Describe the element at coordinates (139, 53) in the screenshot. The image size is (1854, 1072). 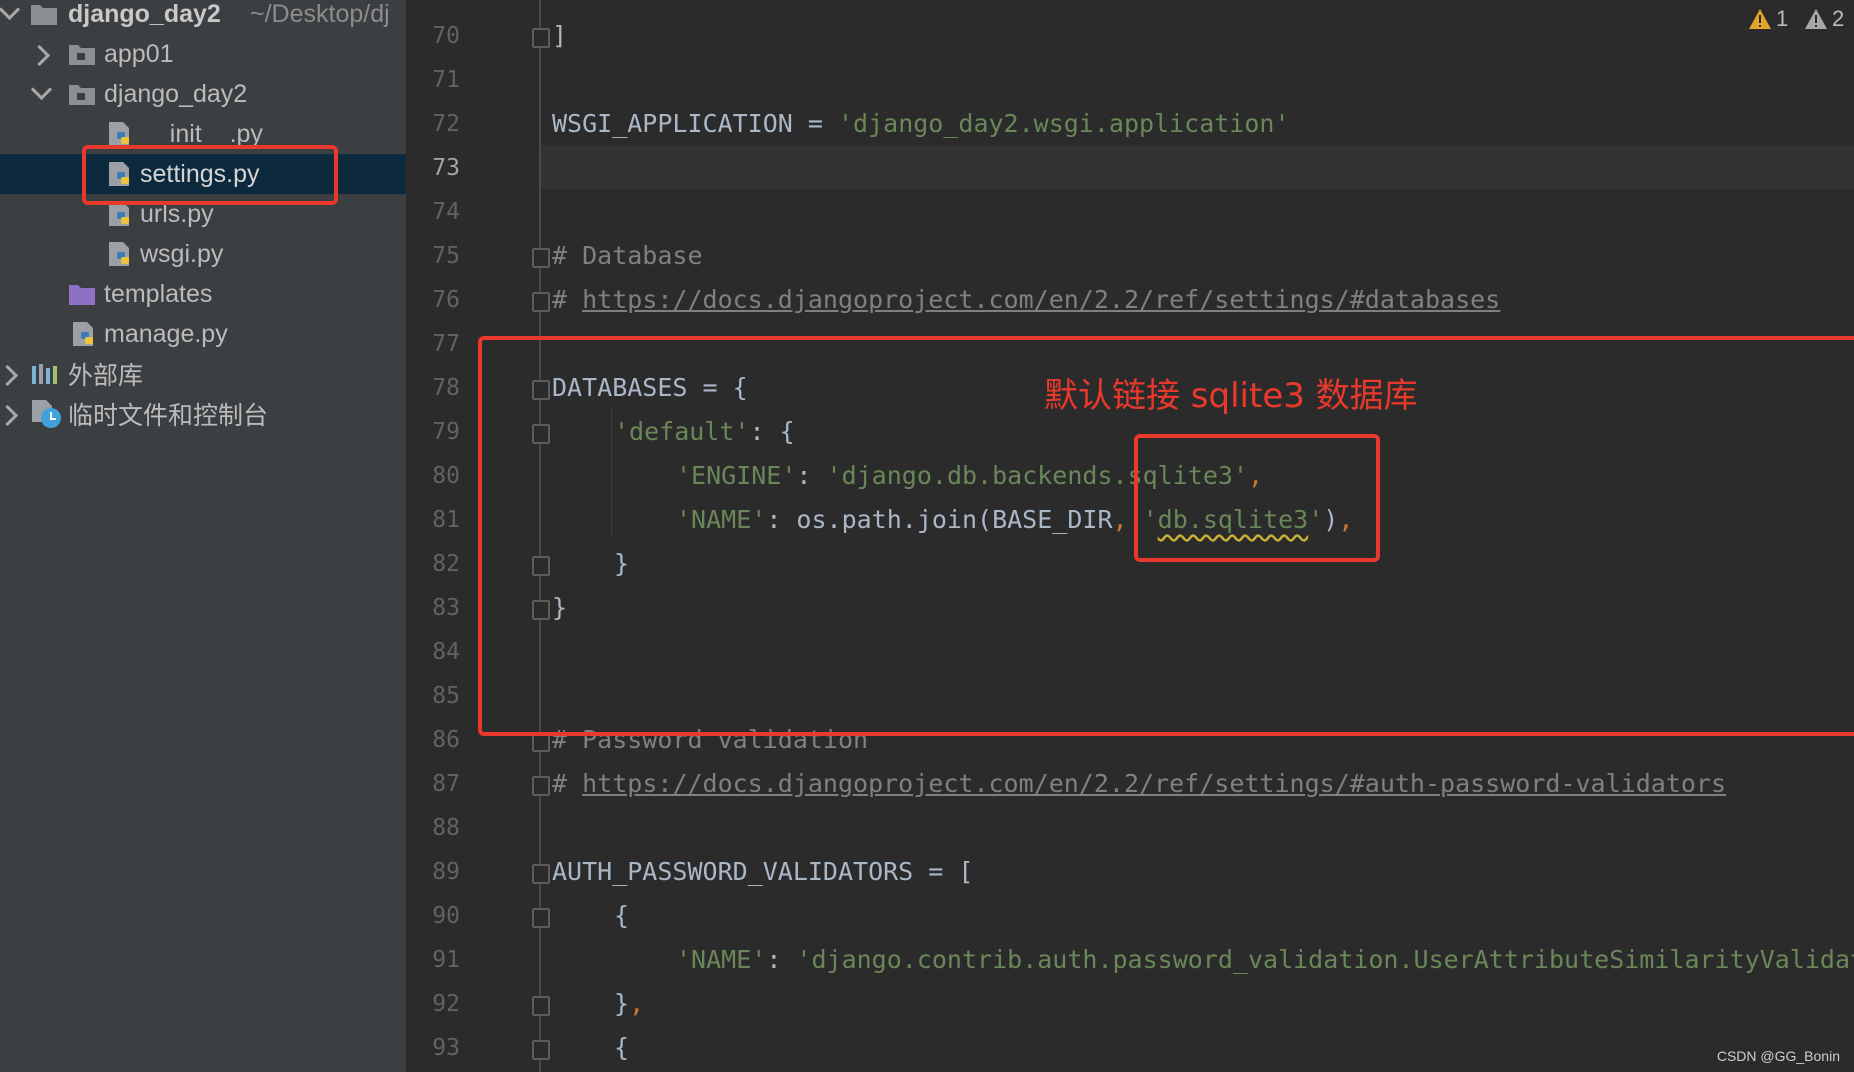
I see `tree-item-label: app01` at that location.